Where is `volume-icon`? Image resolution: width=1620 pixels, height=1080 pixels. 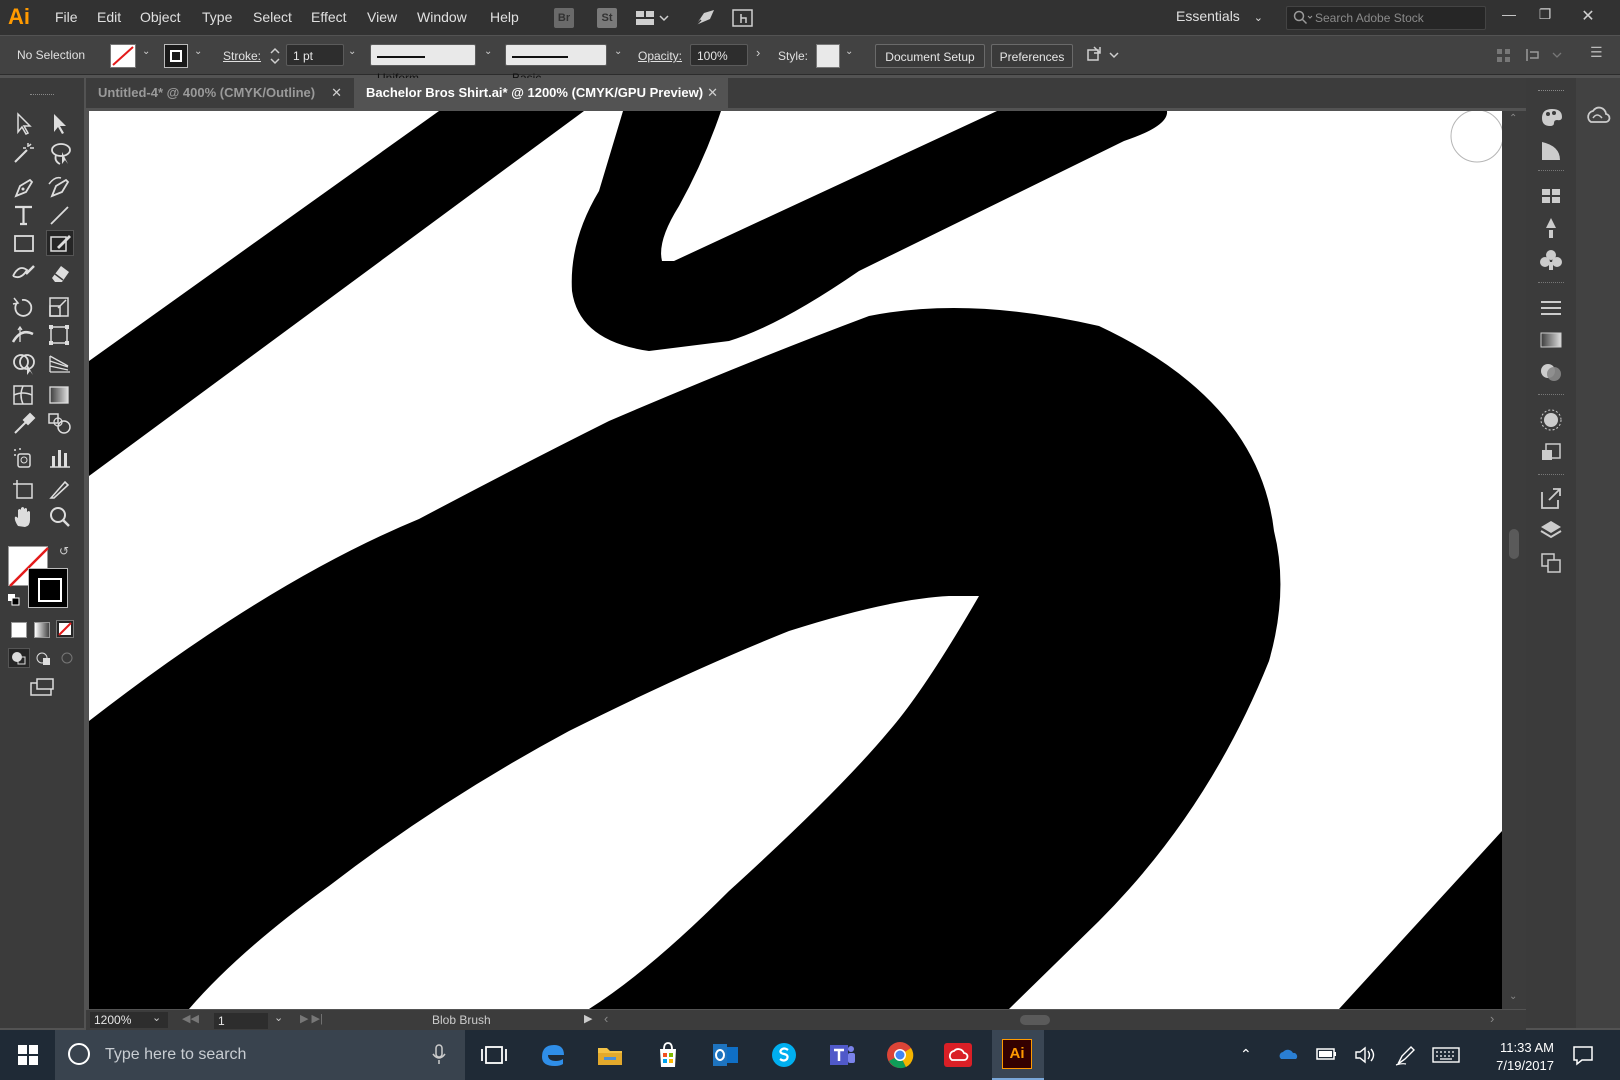
volume-icon is located at coordinates (1365, 1056).